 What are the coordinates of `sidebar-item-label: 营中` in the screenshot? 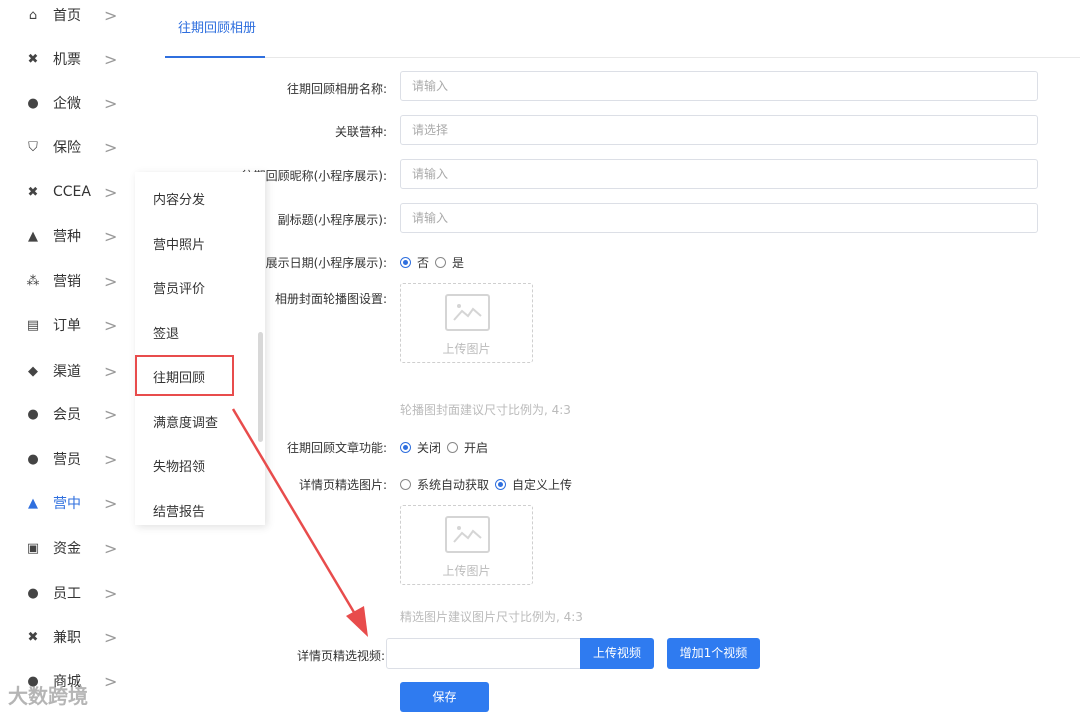 It's located at (67, 504).